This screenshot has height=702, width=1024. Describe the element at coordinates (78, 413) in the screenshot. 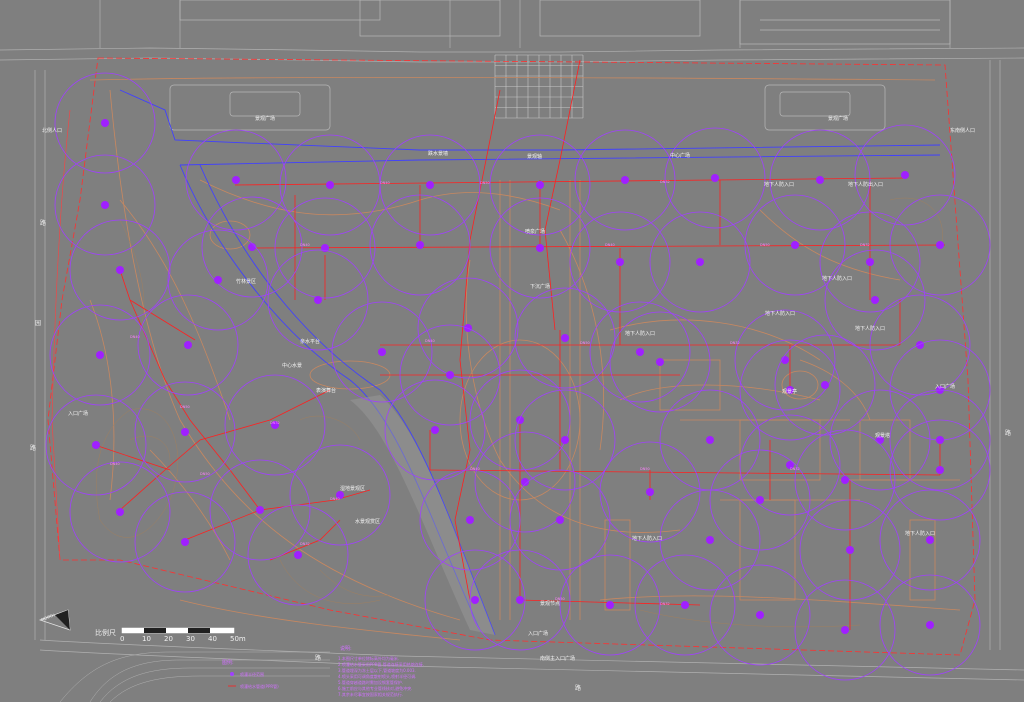

I see `label-west-square: 入口广场` at that location.